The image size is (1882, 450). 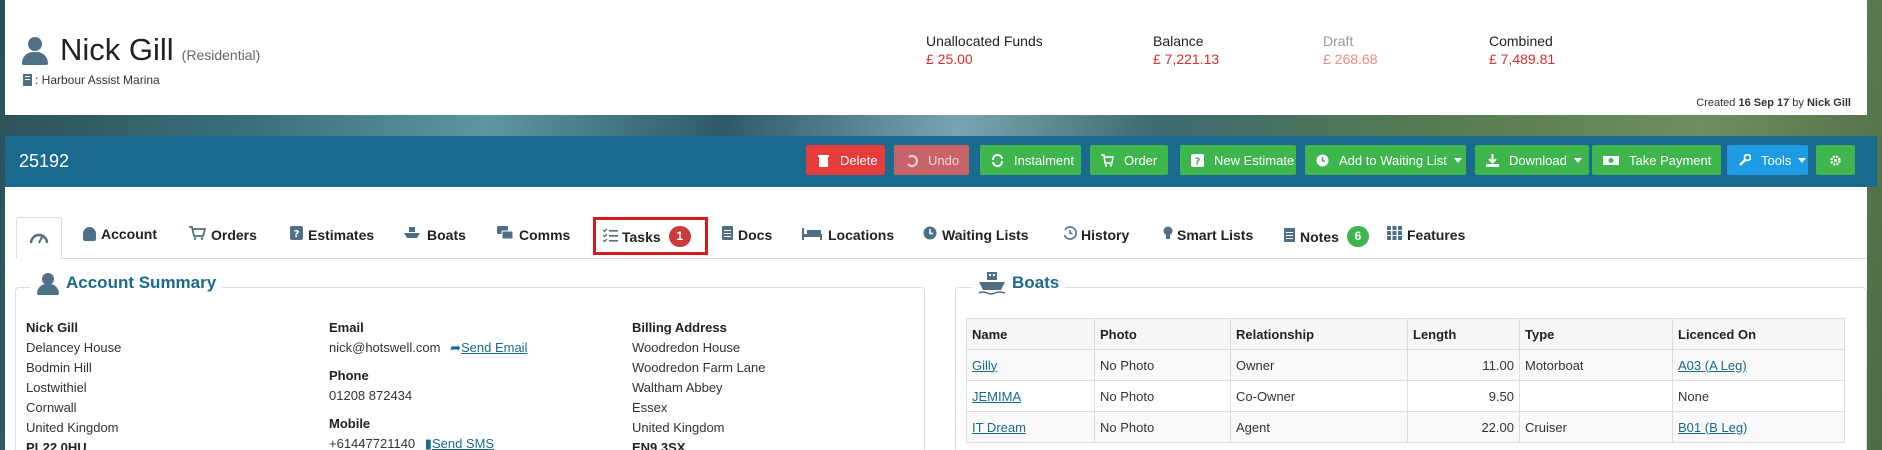 I want to click on table-cell: Cruiser, so click(x=1596, y=427).